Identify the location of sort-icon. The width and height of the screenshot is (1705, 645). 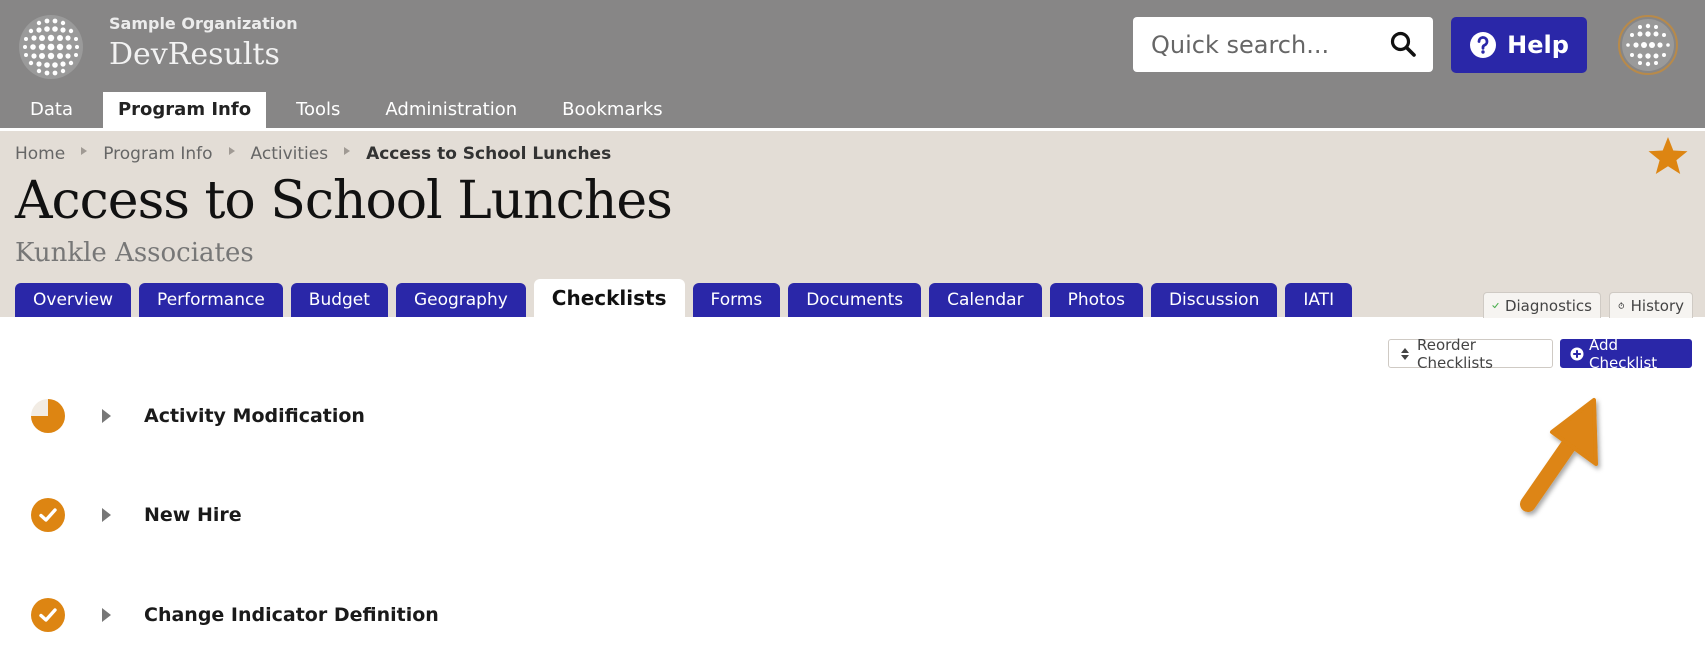
(1405, 353).